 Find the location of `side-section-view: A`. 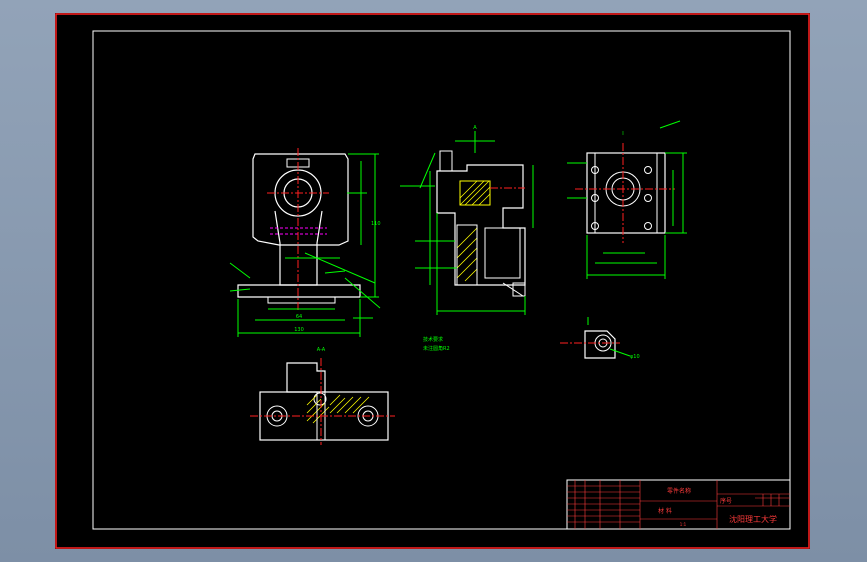

side-section-view: A is located at coordinates (467, 220).